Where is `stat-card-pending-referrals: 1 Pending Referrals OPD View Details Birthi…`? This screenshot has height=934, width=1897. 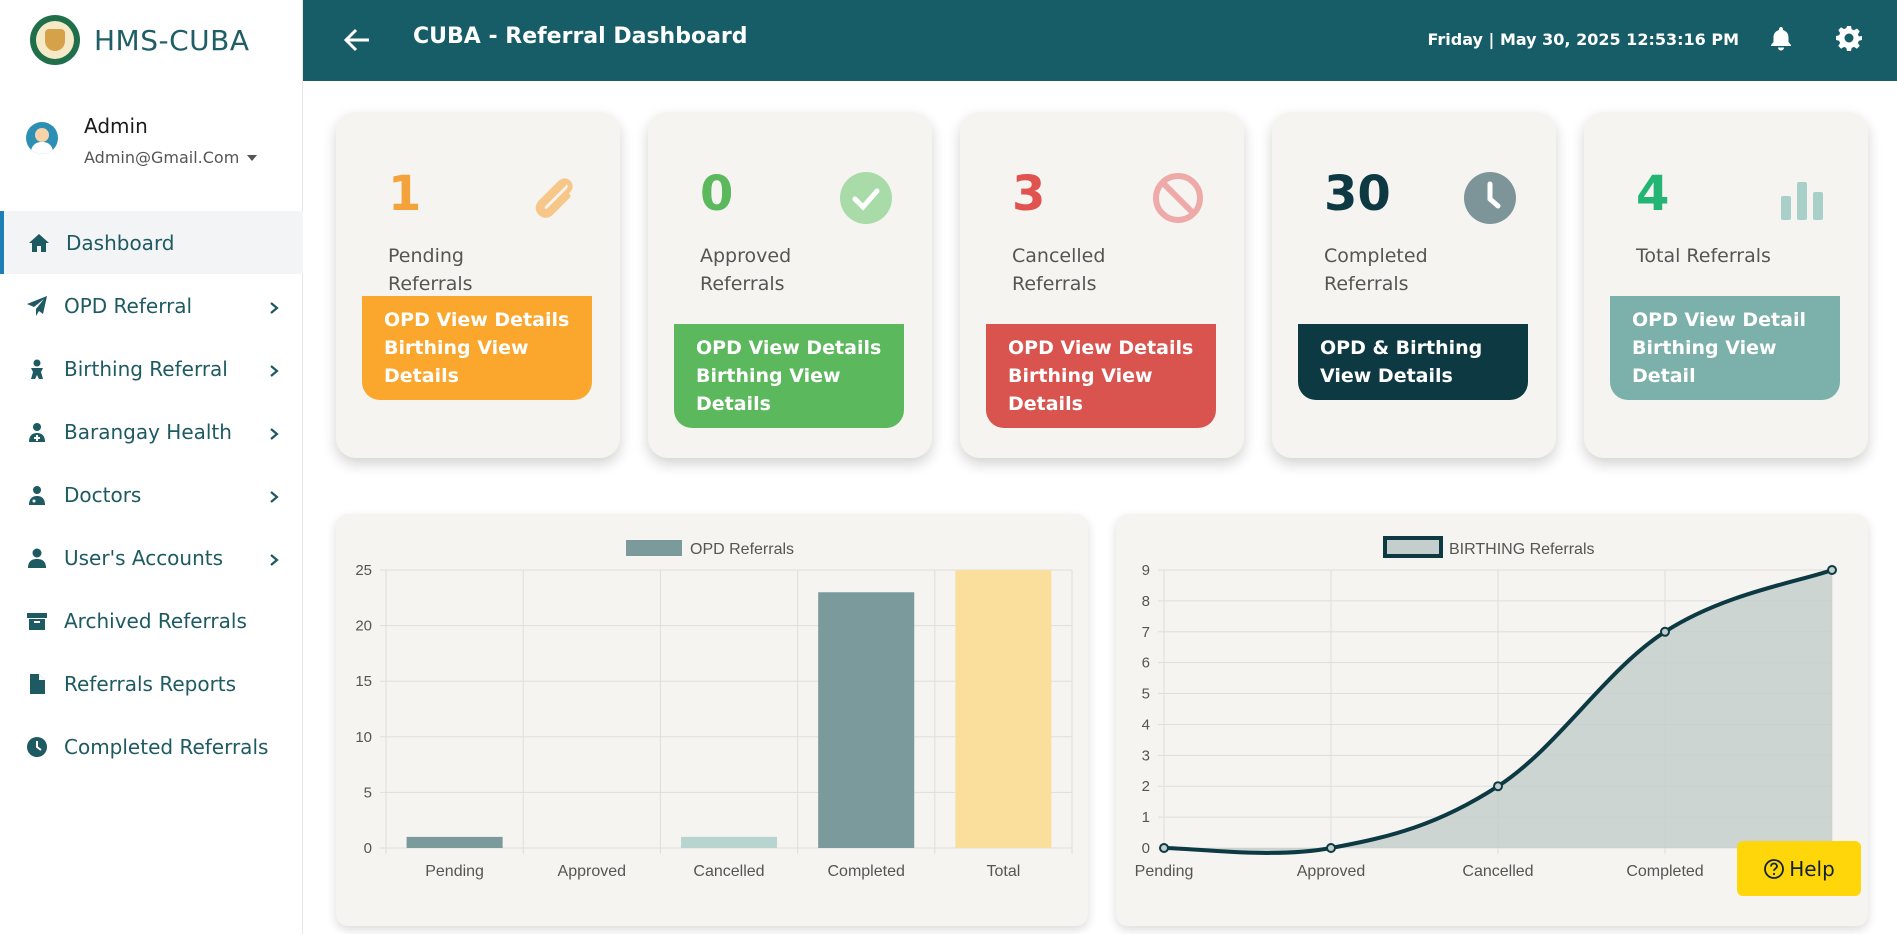 stat-card-pending-referrals: 1 Pending Referrals OPD View Details Birthi… is located at coordinates (478, 285).